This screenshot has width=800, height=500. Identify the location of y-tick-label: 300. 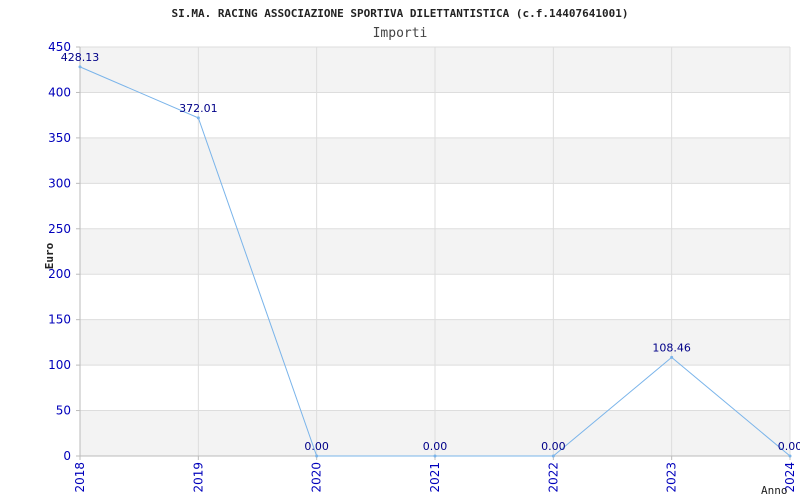
(59, 183).